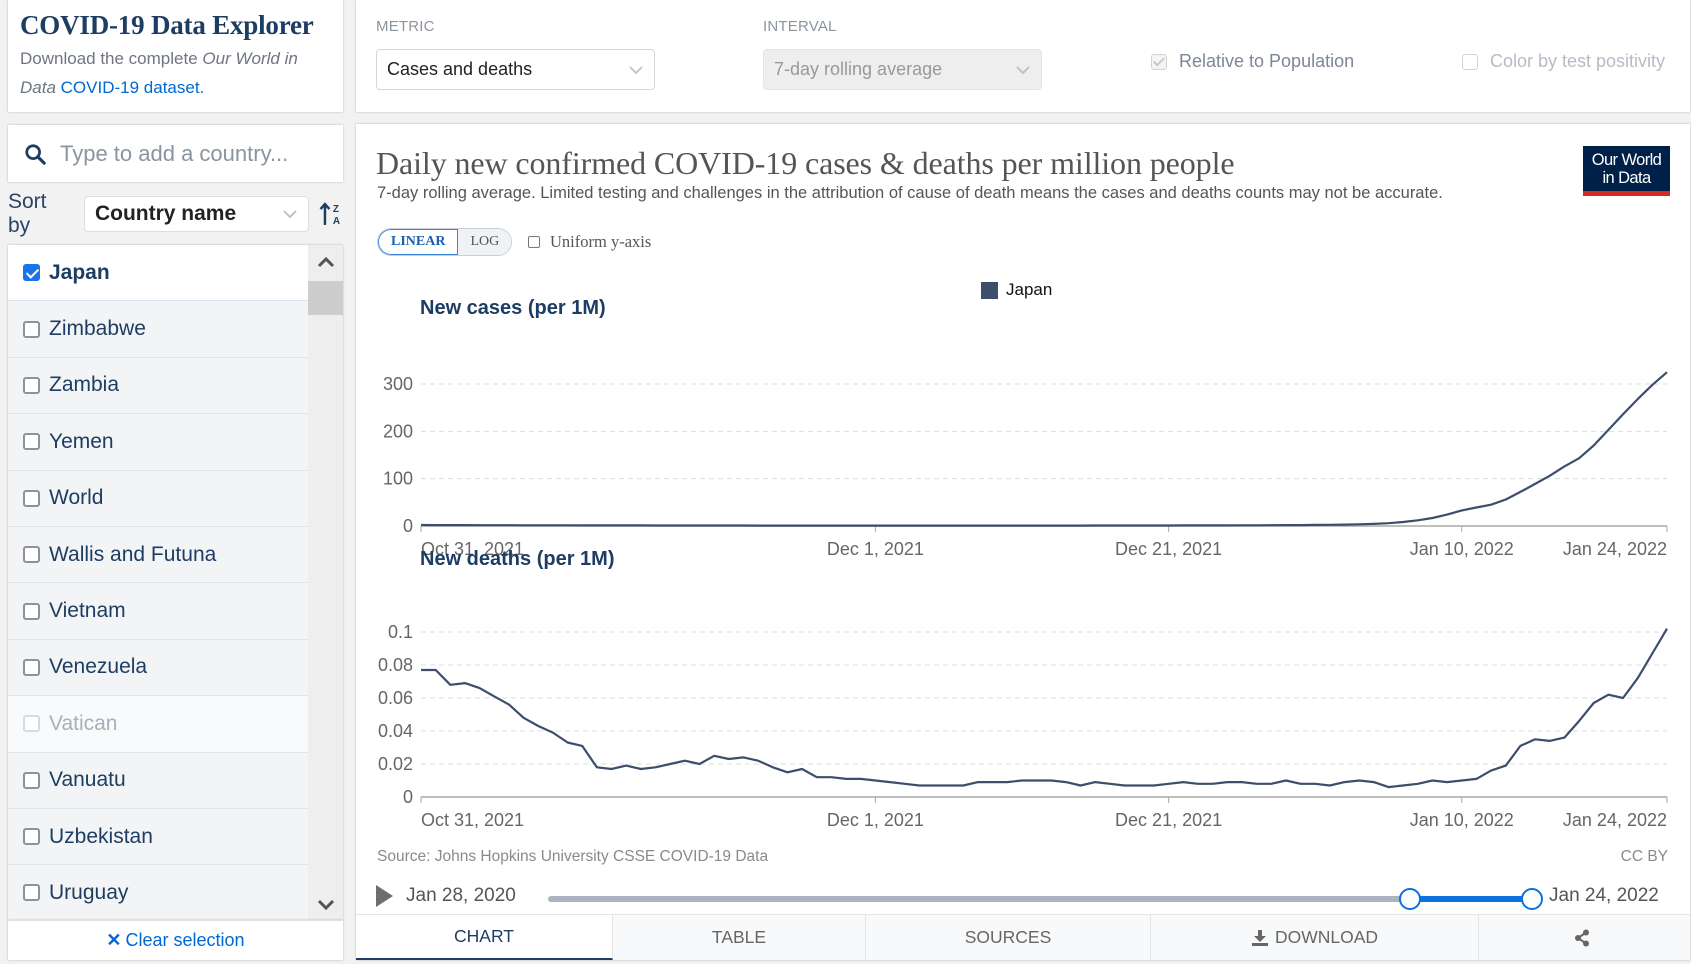 Image resolution: width=1691 pixels, height=964 pixels. Describe the element at coordinates (111, 58) in the screenshot. I see `description-prefix: Download the complete` at that location.